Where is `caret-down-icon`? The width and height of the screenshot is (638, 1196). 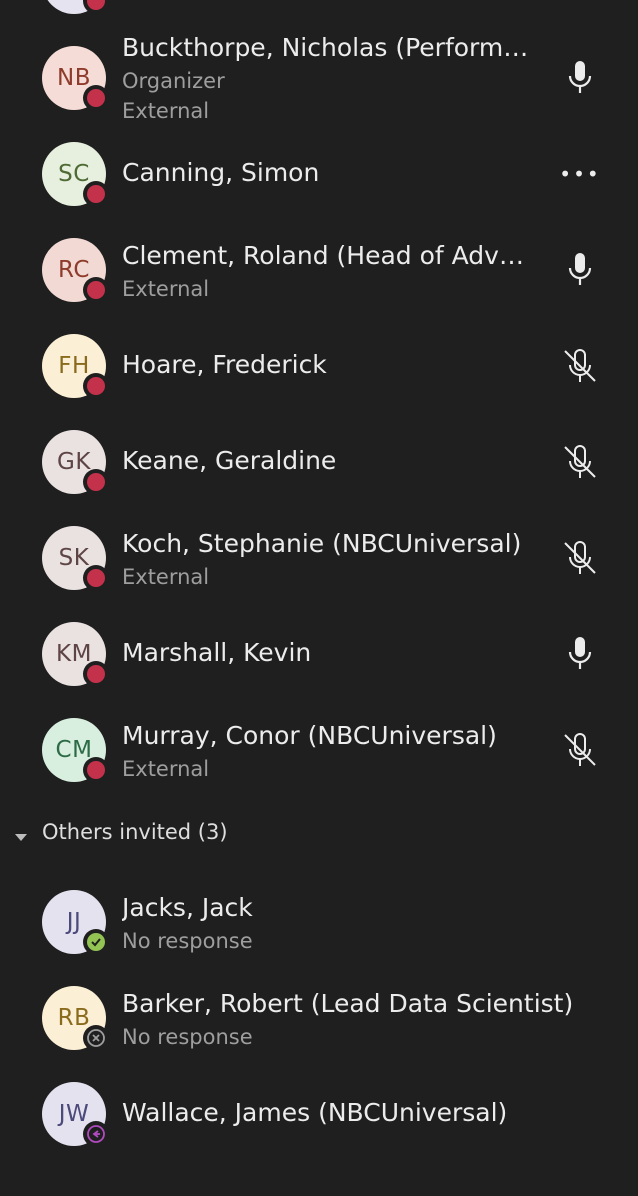 caret-down-icon is located at coordinates (21, 837).